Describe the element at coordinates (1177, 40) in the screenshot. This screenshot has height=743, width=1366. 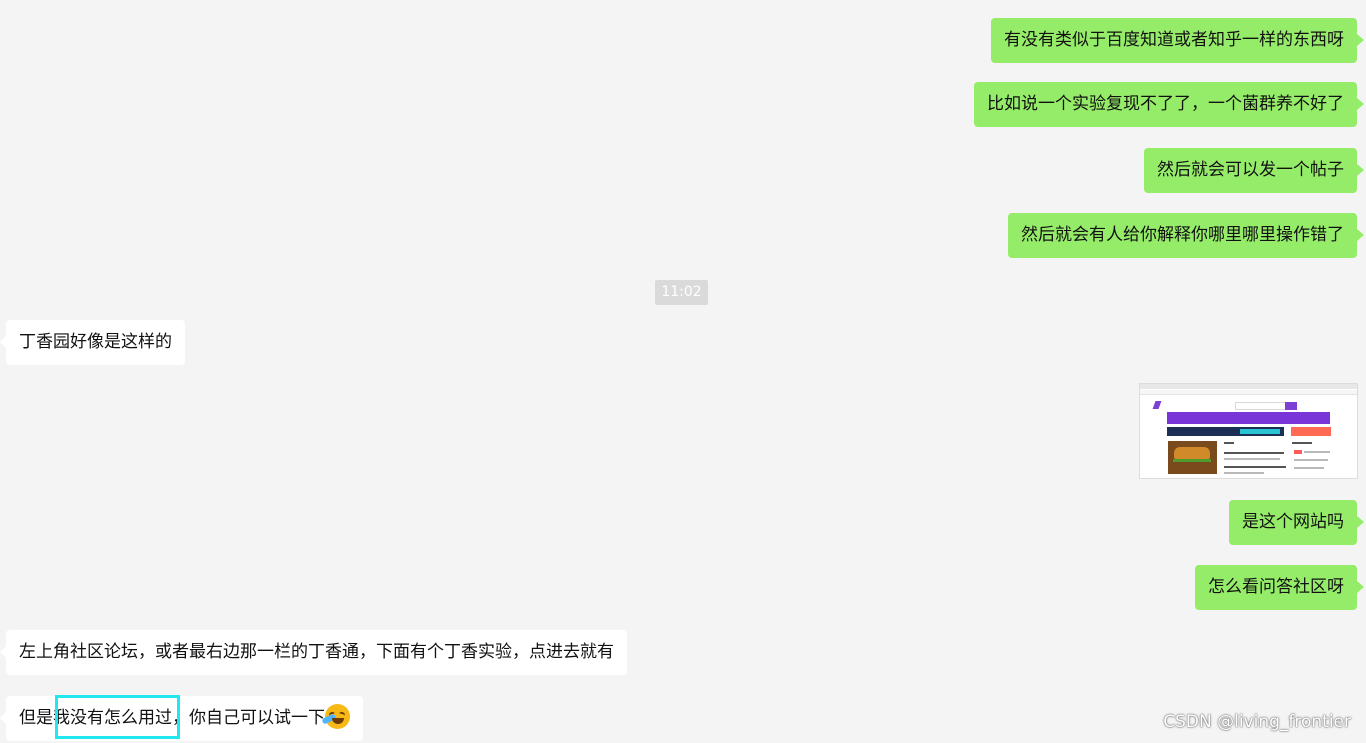
I see `sent-message: 有没有类似于百度知道或者知乎一样的东西呀` at that location.